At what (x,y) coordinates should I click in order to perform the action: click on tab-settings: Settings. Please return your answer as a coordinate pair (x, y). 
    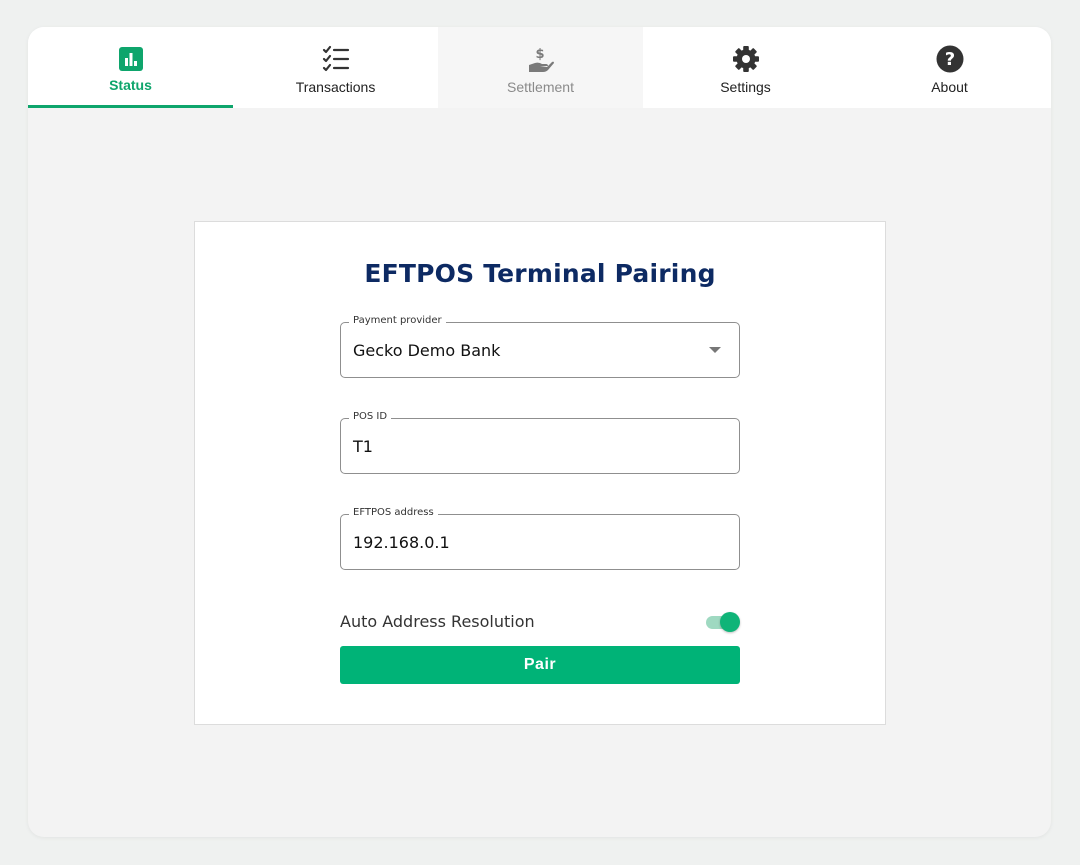
    Looking at the image, I should click on (745, 67).